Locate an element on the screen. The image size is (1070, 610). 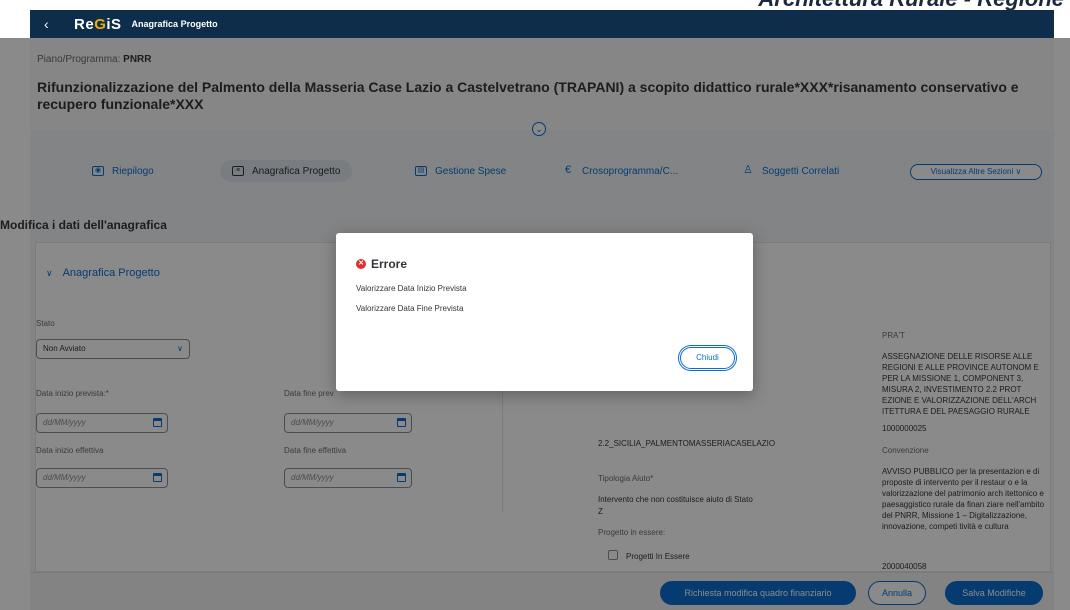
chiudi-button: Chiudi is located at coordinates (707, 358).